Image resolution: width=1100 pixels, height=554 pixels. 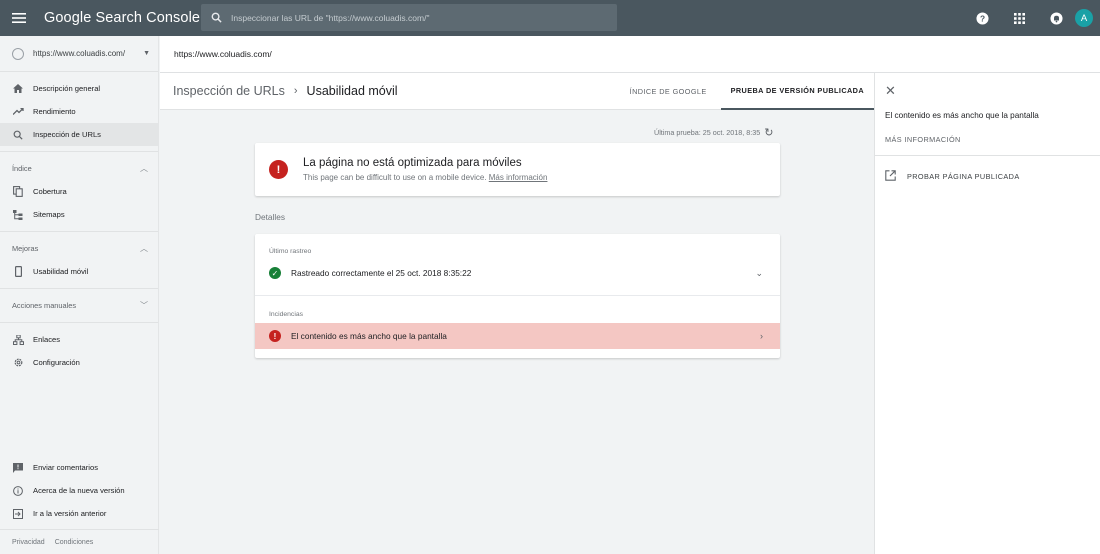 What do you see at coordinates (79, 305) in the screenshot?
I see `section-manual-actions: Acciones manuales ﹀` at bounding box center [79, 305].